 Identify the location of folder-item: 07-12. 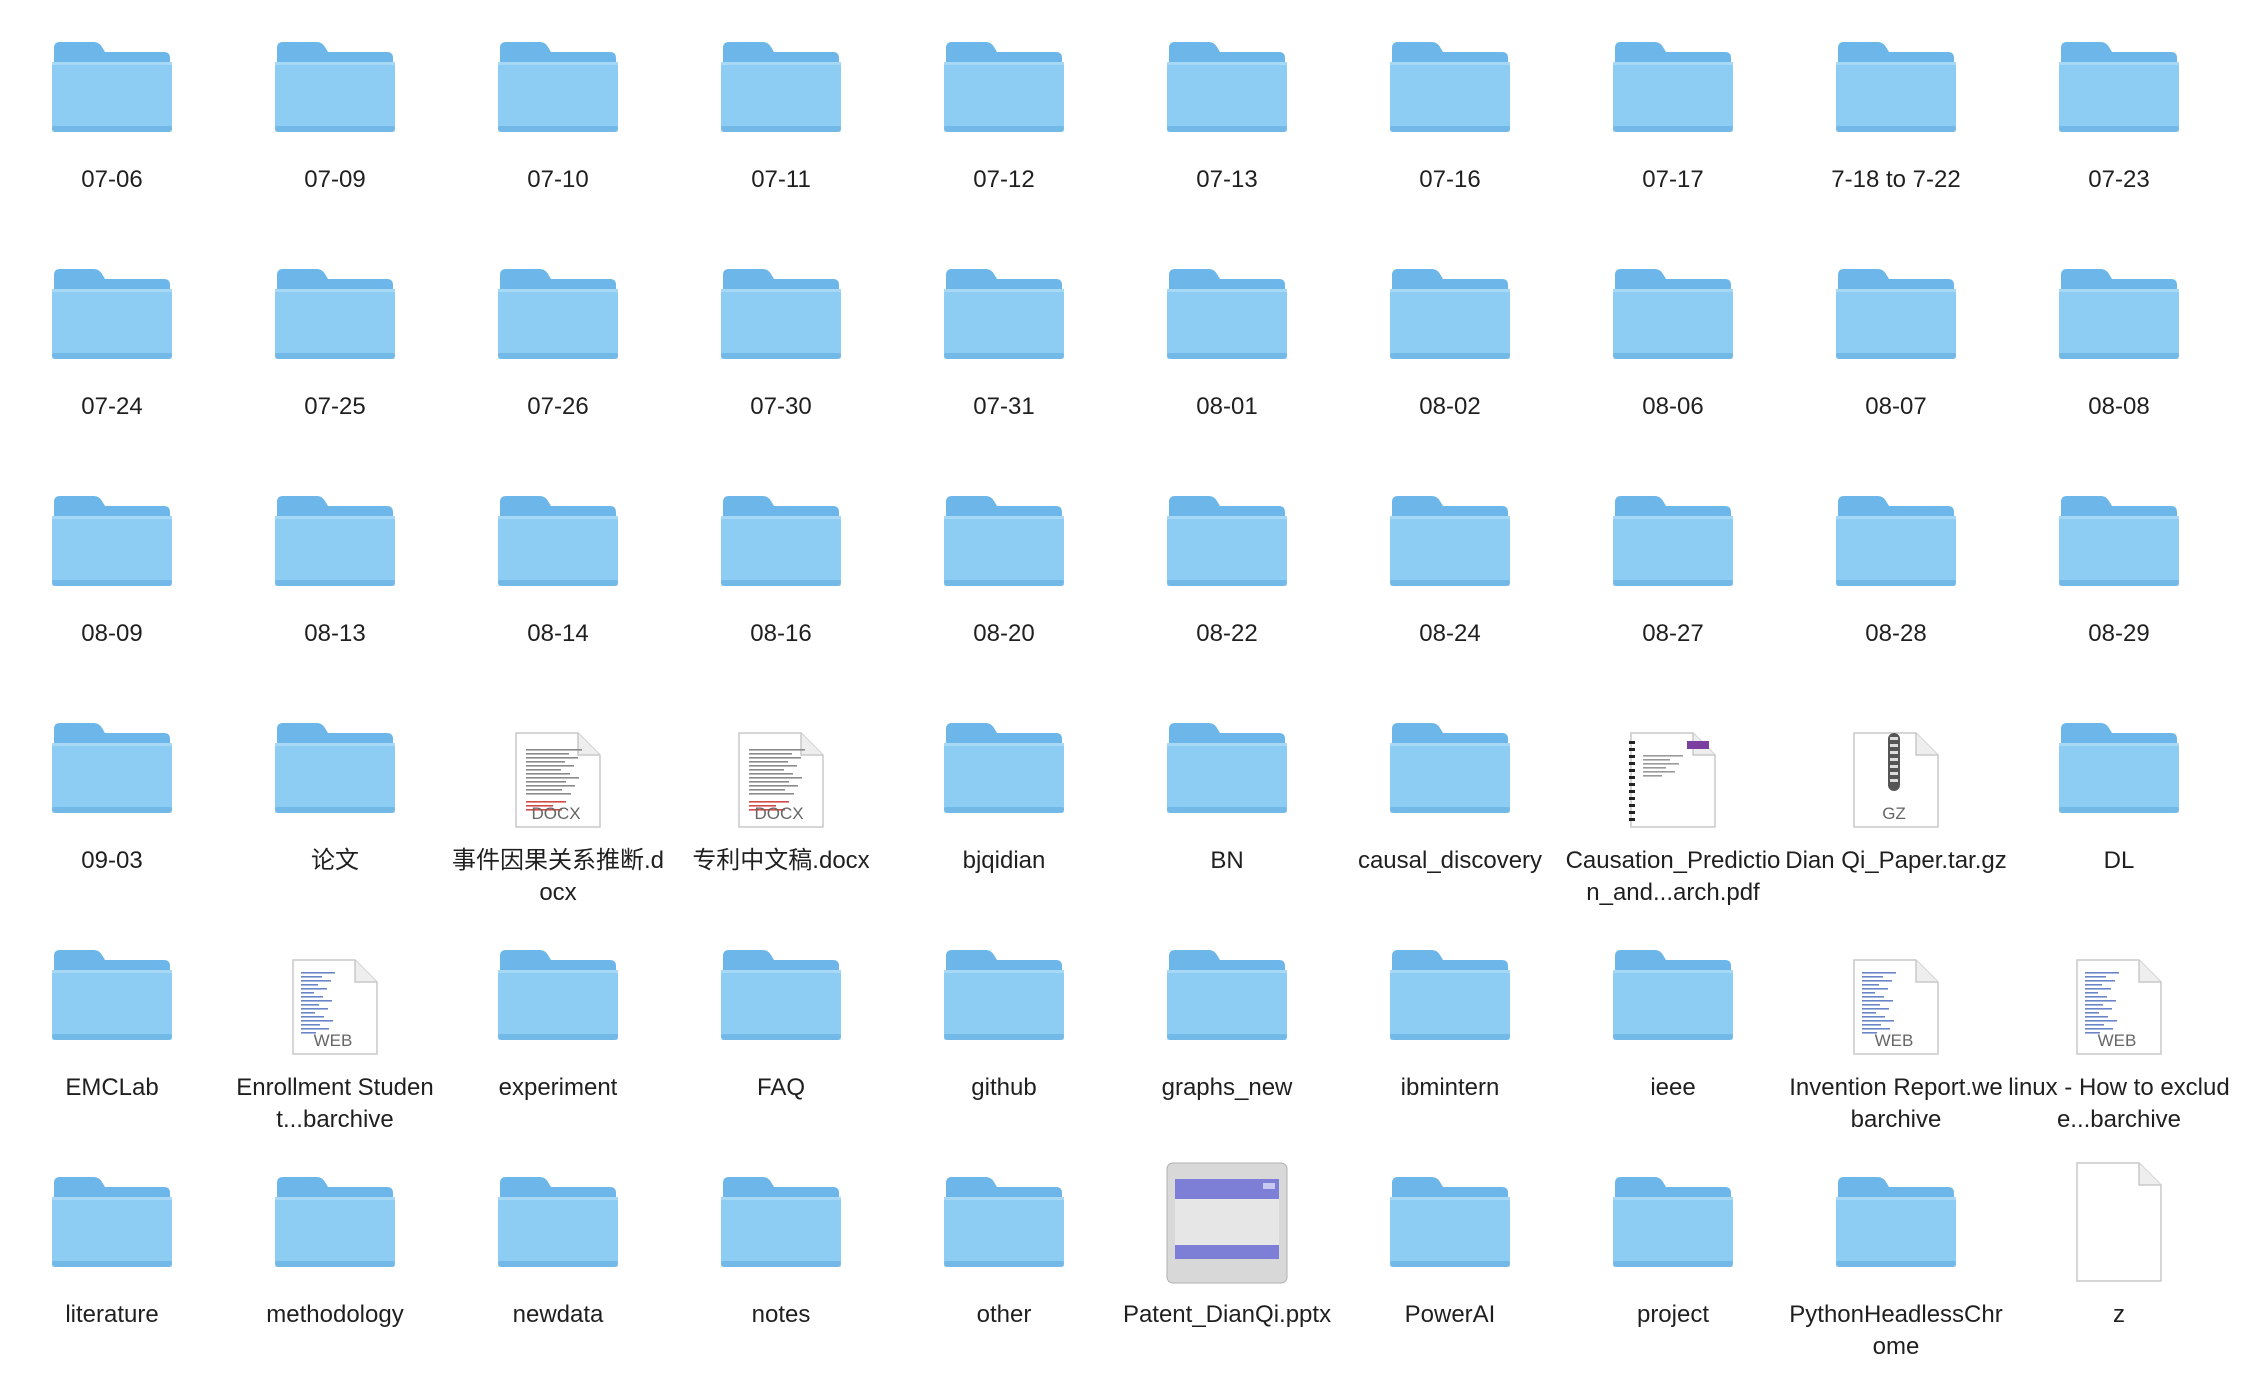
(1004, 128).